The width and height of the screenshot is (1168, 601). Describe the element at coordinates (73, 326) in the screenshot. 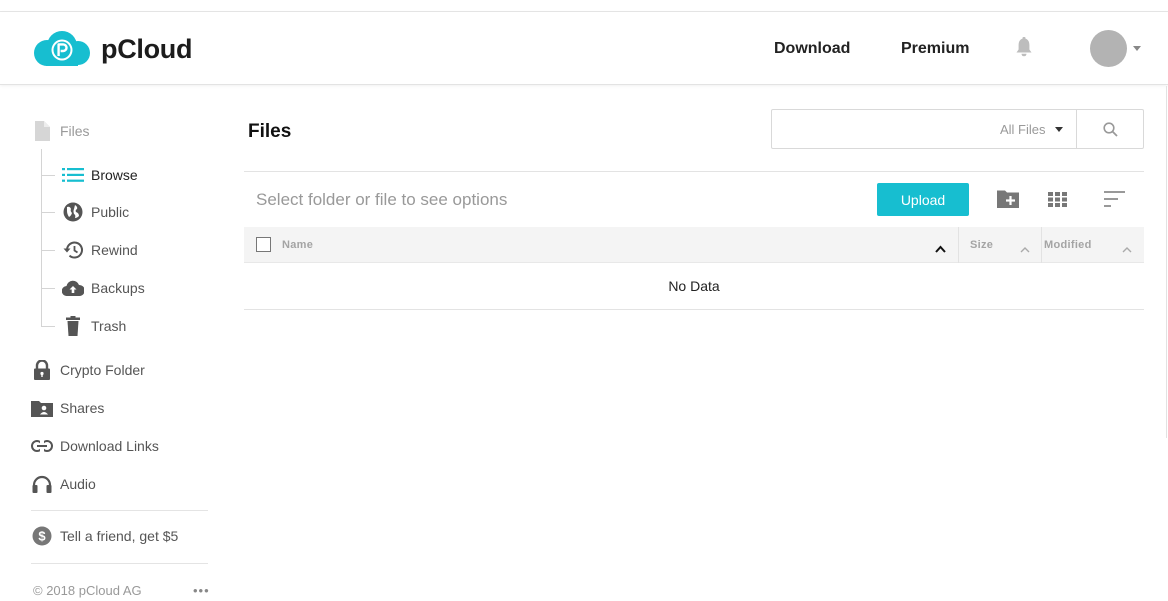

I see `trash-icon` at that location.